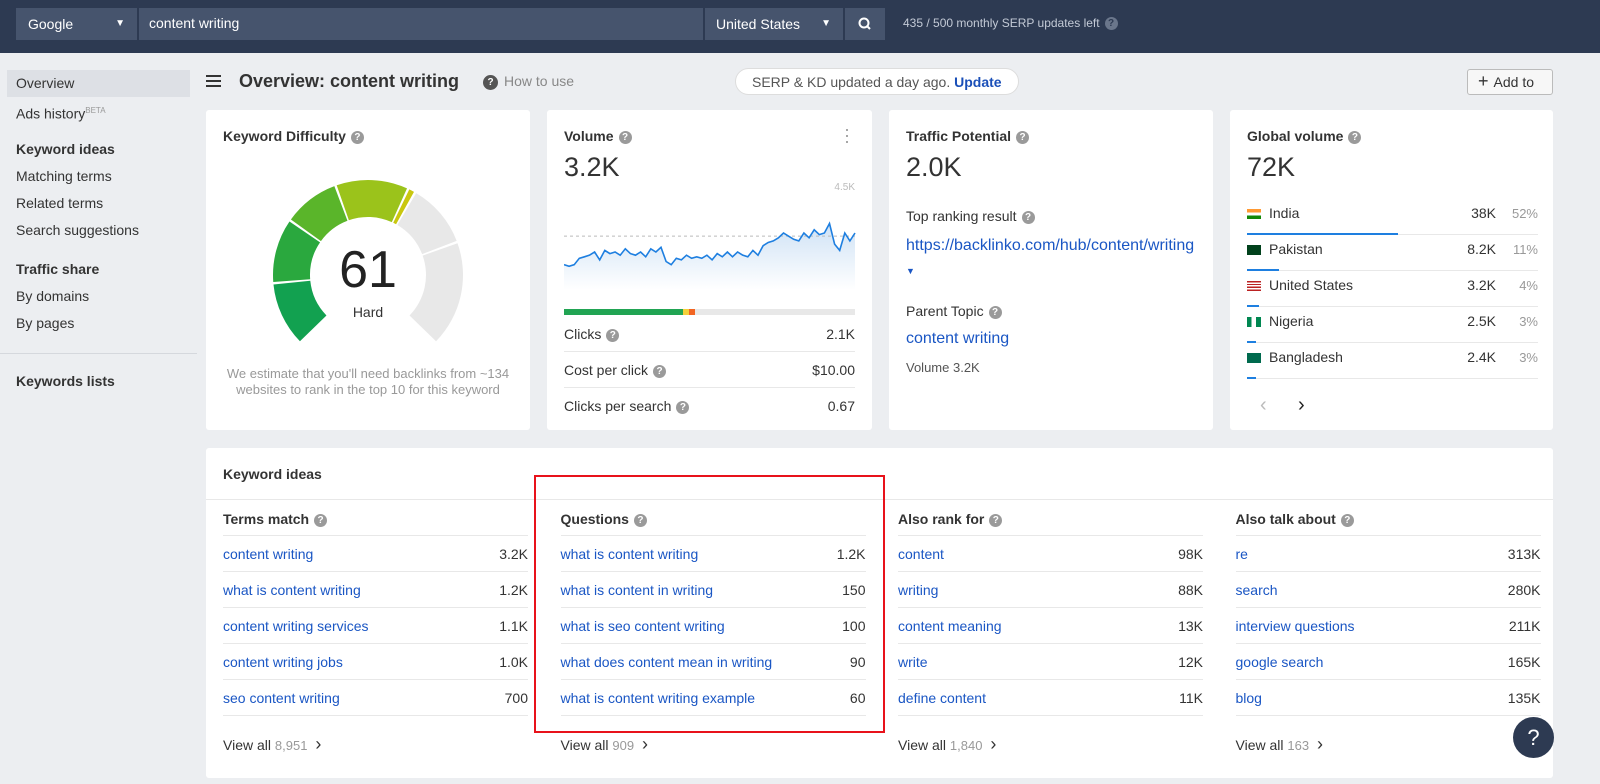 This screenshot has height=784, width=1600. Describe the element at coordinates (1295, 626) in the screenshot. I see `keyword-link: interview questions` at that location.